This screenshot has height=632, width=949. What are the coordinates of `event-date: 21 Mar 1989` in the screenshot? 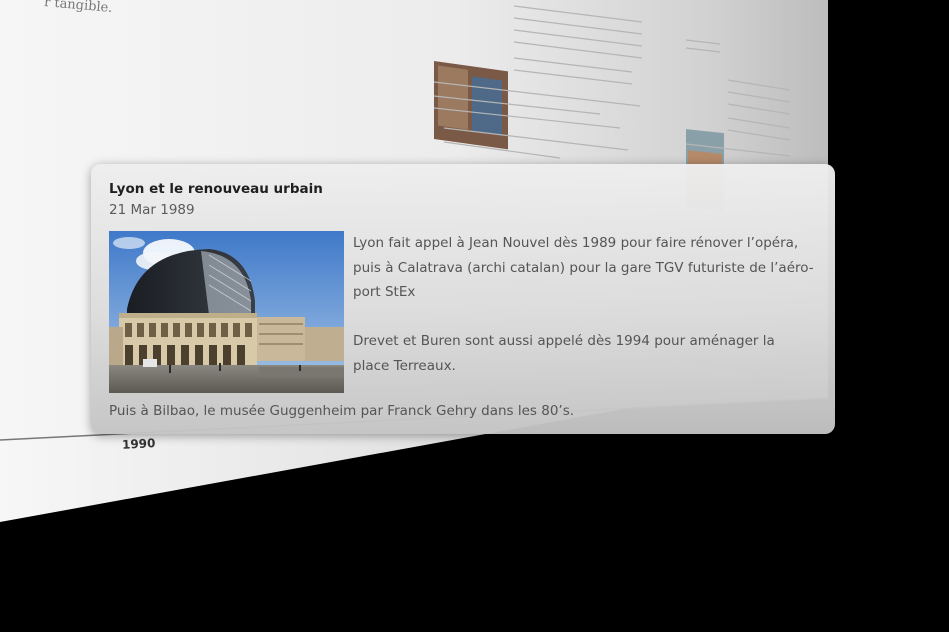 It's located at (152, 210).